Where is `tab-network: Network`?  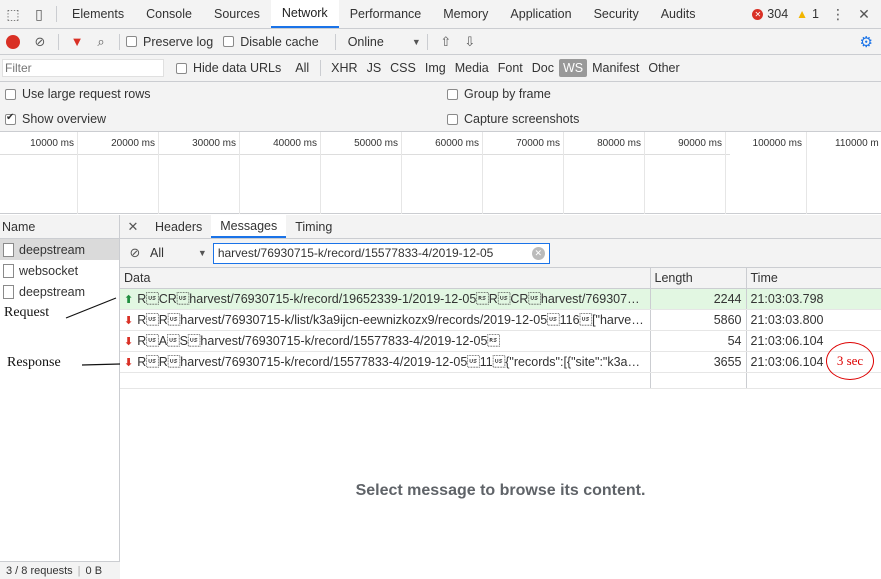 tab-network: Network is located at coordinates (304, 14).